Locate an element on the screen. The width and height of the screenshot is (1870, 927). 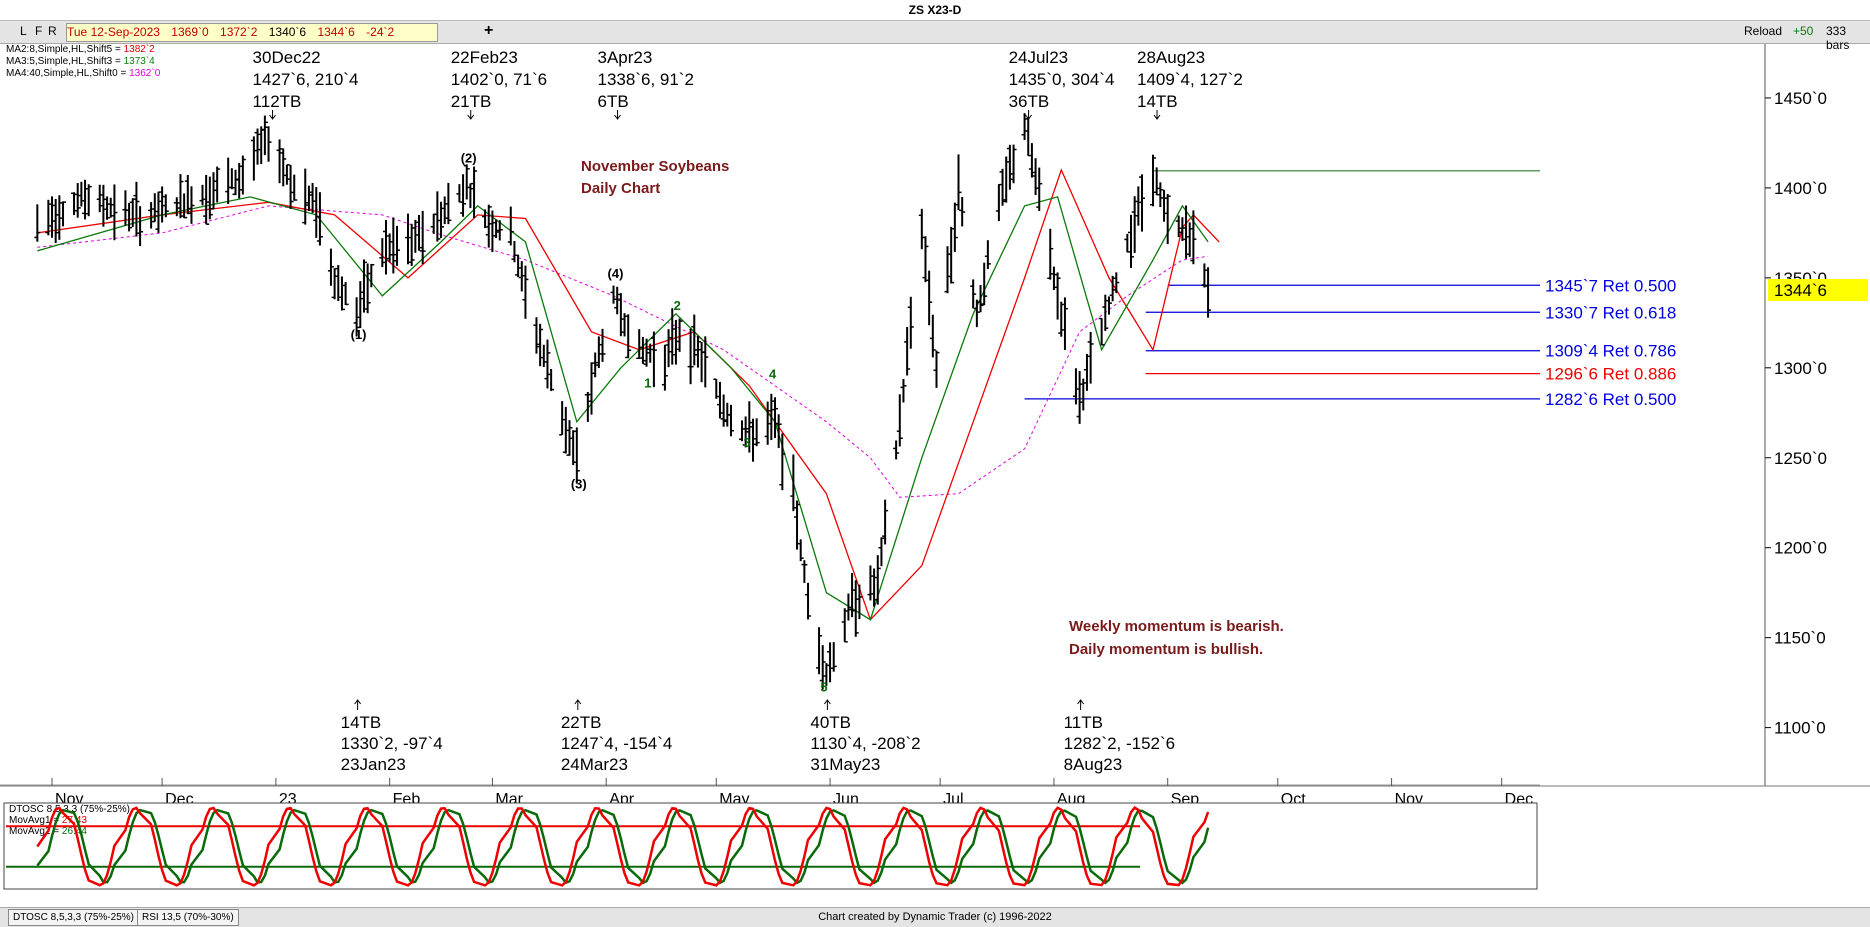
ma4-legend: MA4:40,Simple,HL,Shift0 = 1362`0 is located at coordinates (83, 73).